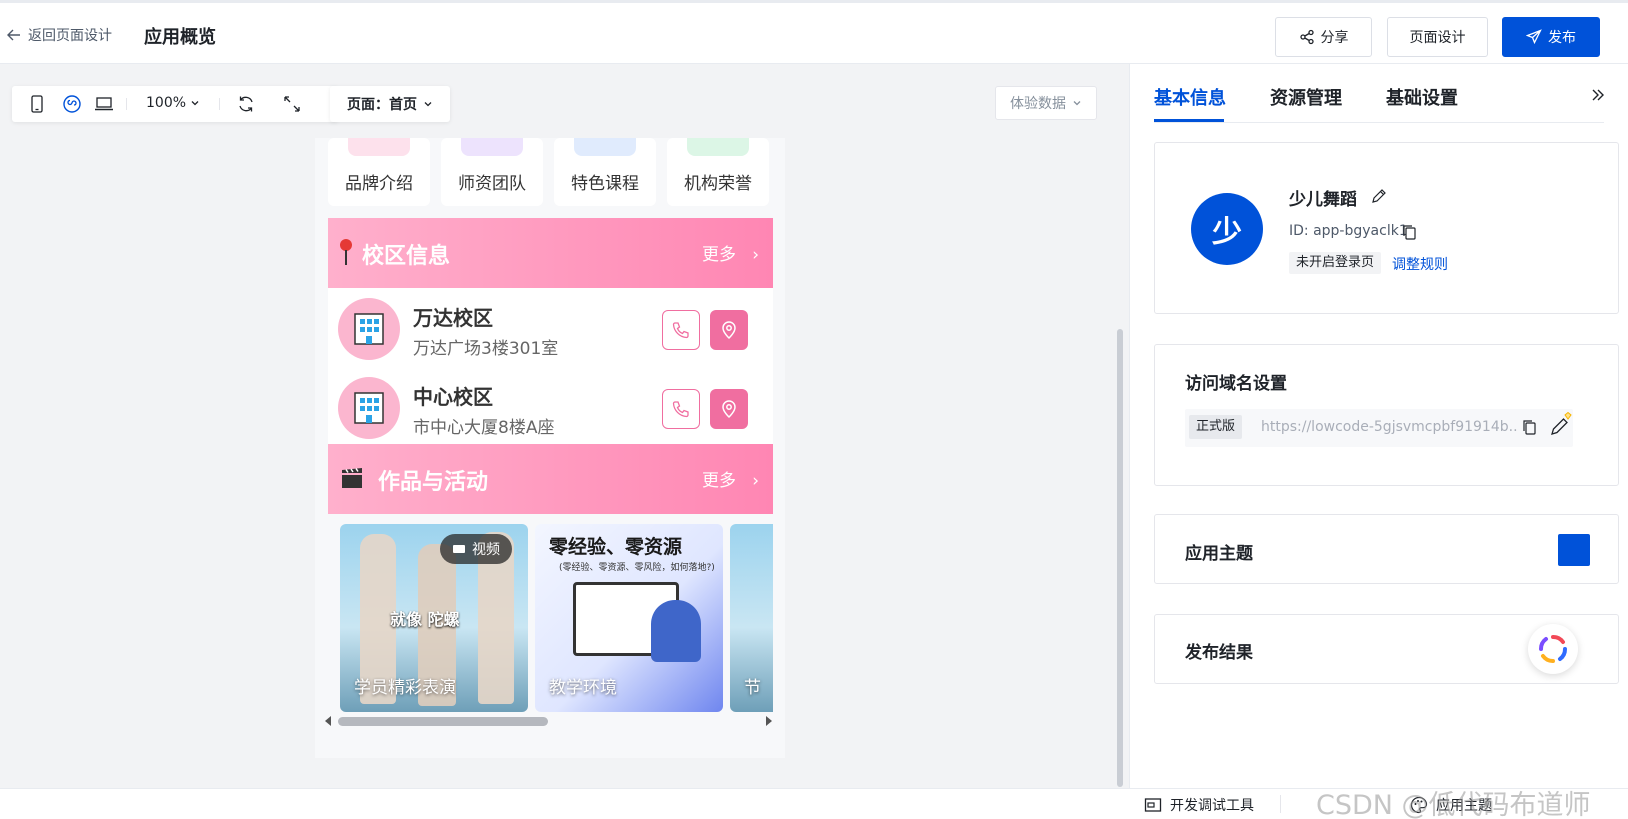 This screenshot has height=819, width=1628. Describe the element at coordinates (718, 147) in the screenshot. I see `honor-icon` at that location.